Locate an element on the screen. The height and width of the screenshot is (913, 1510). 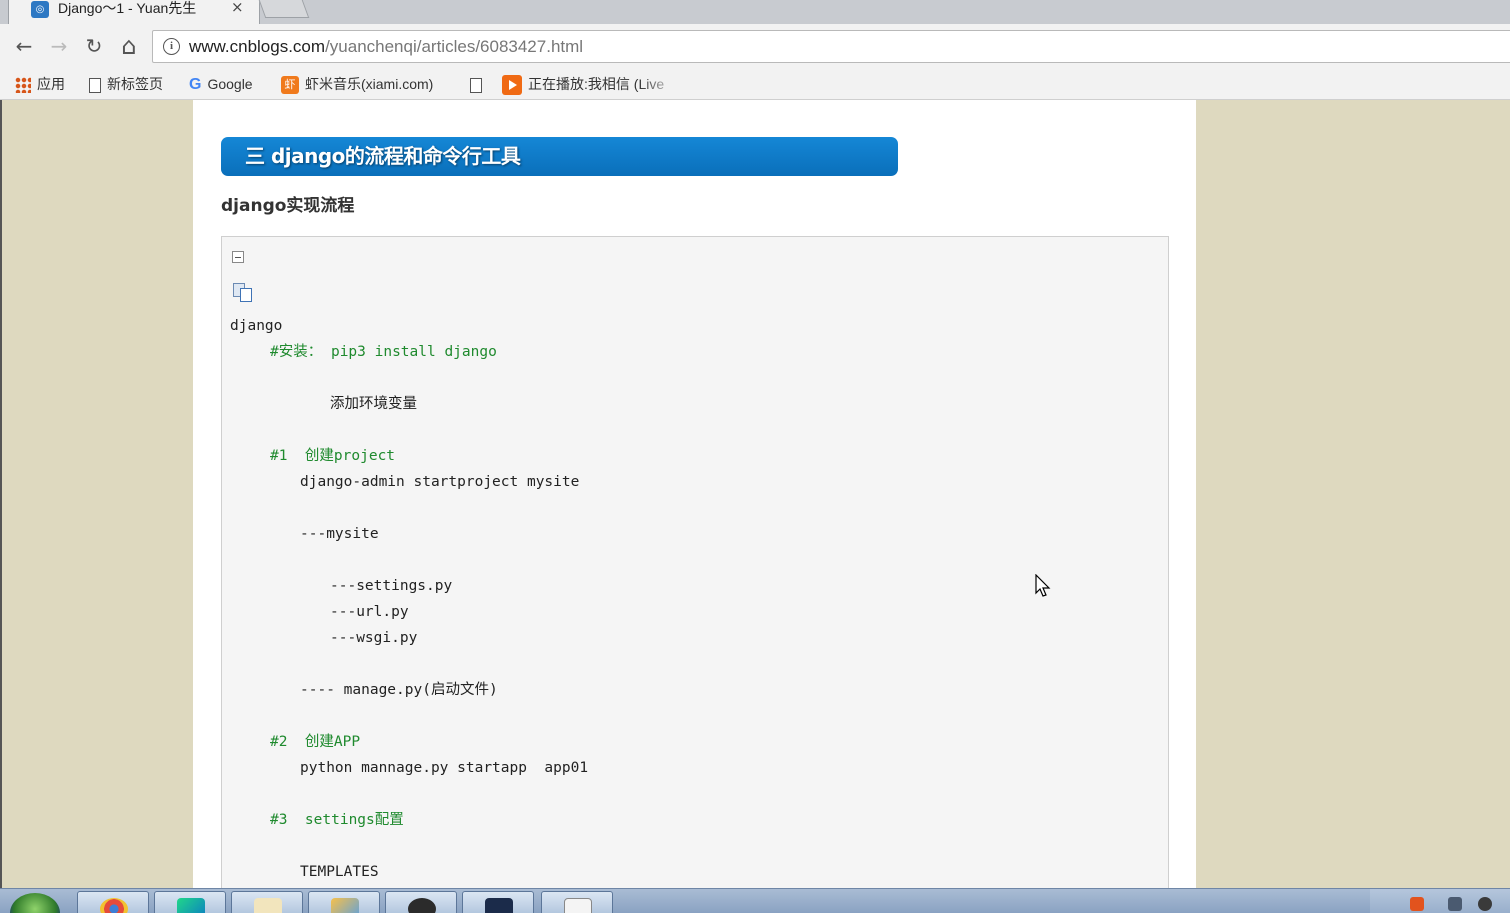
taskbar-paint is located at coordinates (344, 902).